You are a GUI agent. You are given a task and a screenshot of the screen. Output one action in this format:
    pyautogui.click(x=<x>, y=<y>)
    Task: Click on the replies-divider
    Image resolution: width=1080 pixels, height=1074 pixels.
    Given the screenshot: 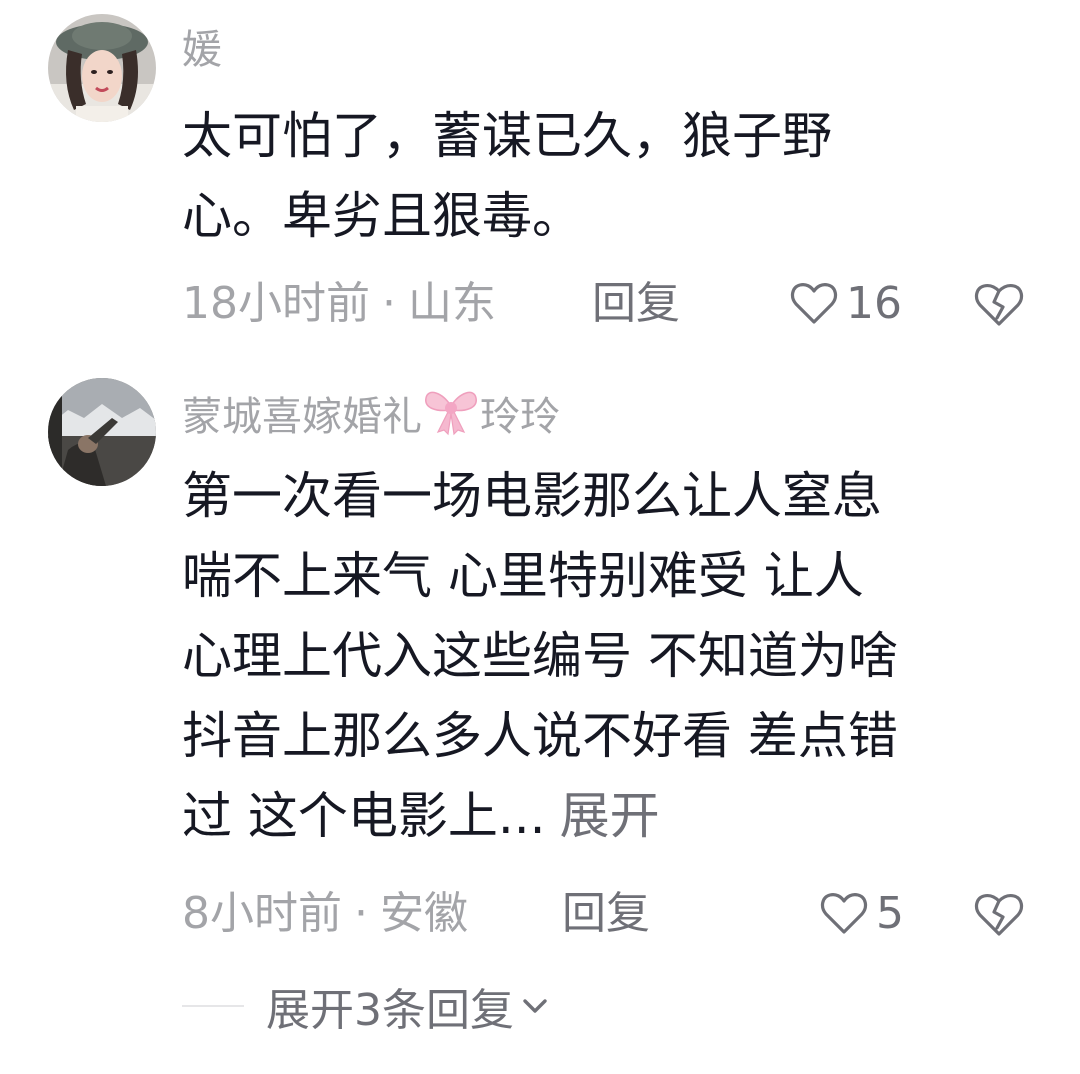 What is the action you would take?
    pyautogui.click(x=213, y=1006)
    